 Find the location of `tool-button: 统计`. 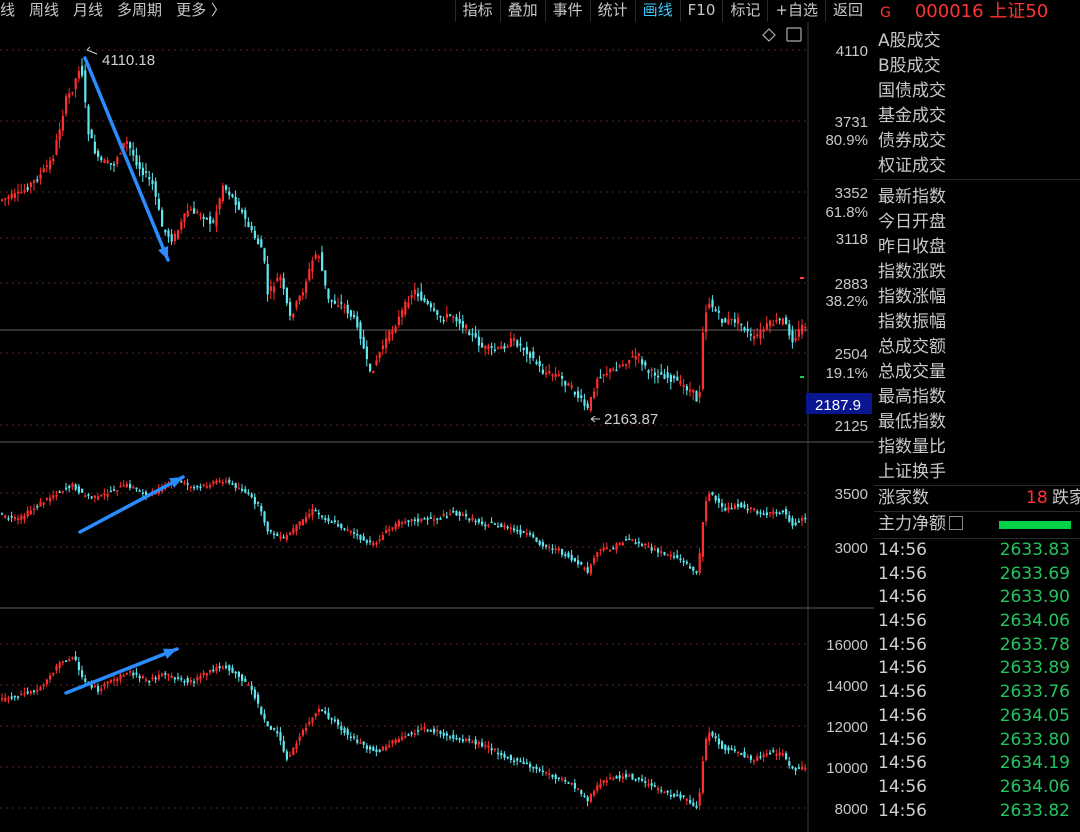

tool-button: 统计 is located at coordinates (612, 11).